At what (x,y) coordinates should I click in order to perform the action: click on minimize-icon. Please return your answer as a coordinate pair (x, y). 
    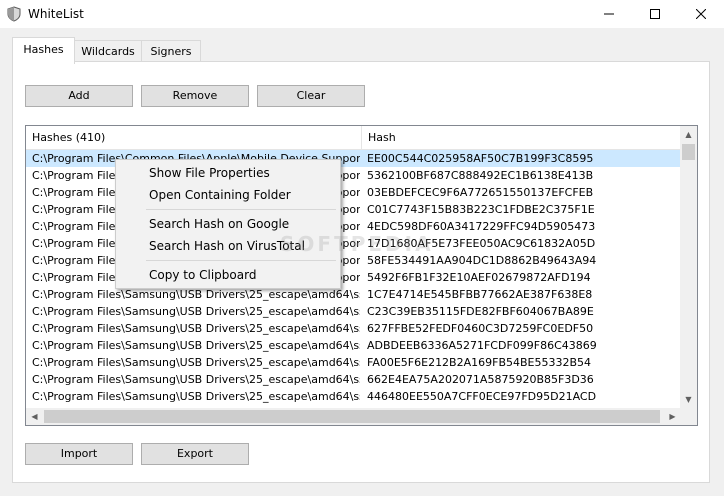
    Looking at the image, I should click on (609, 14).